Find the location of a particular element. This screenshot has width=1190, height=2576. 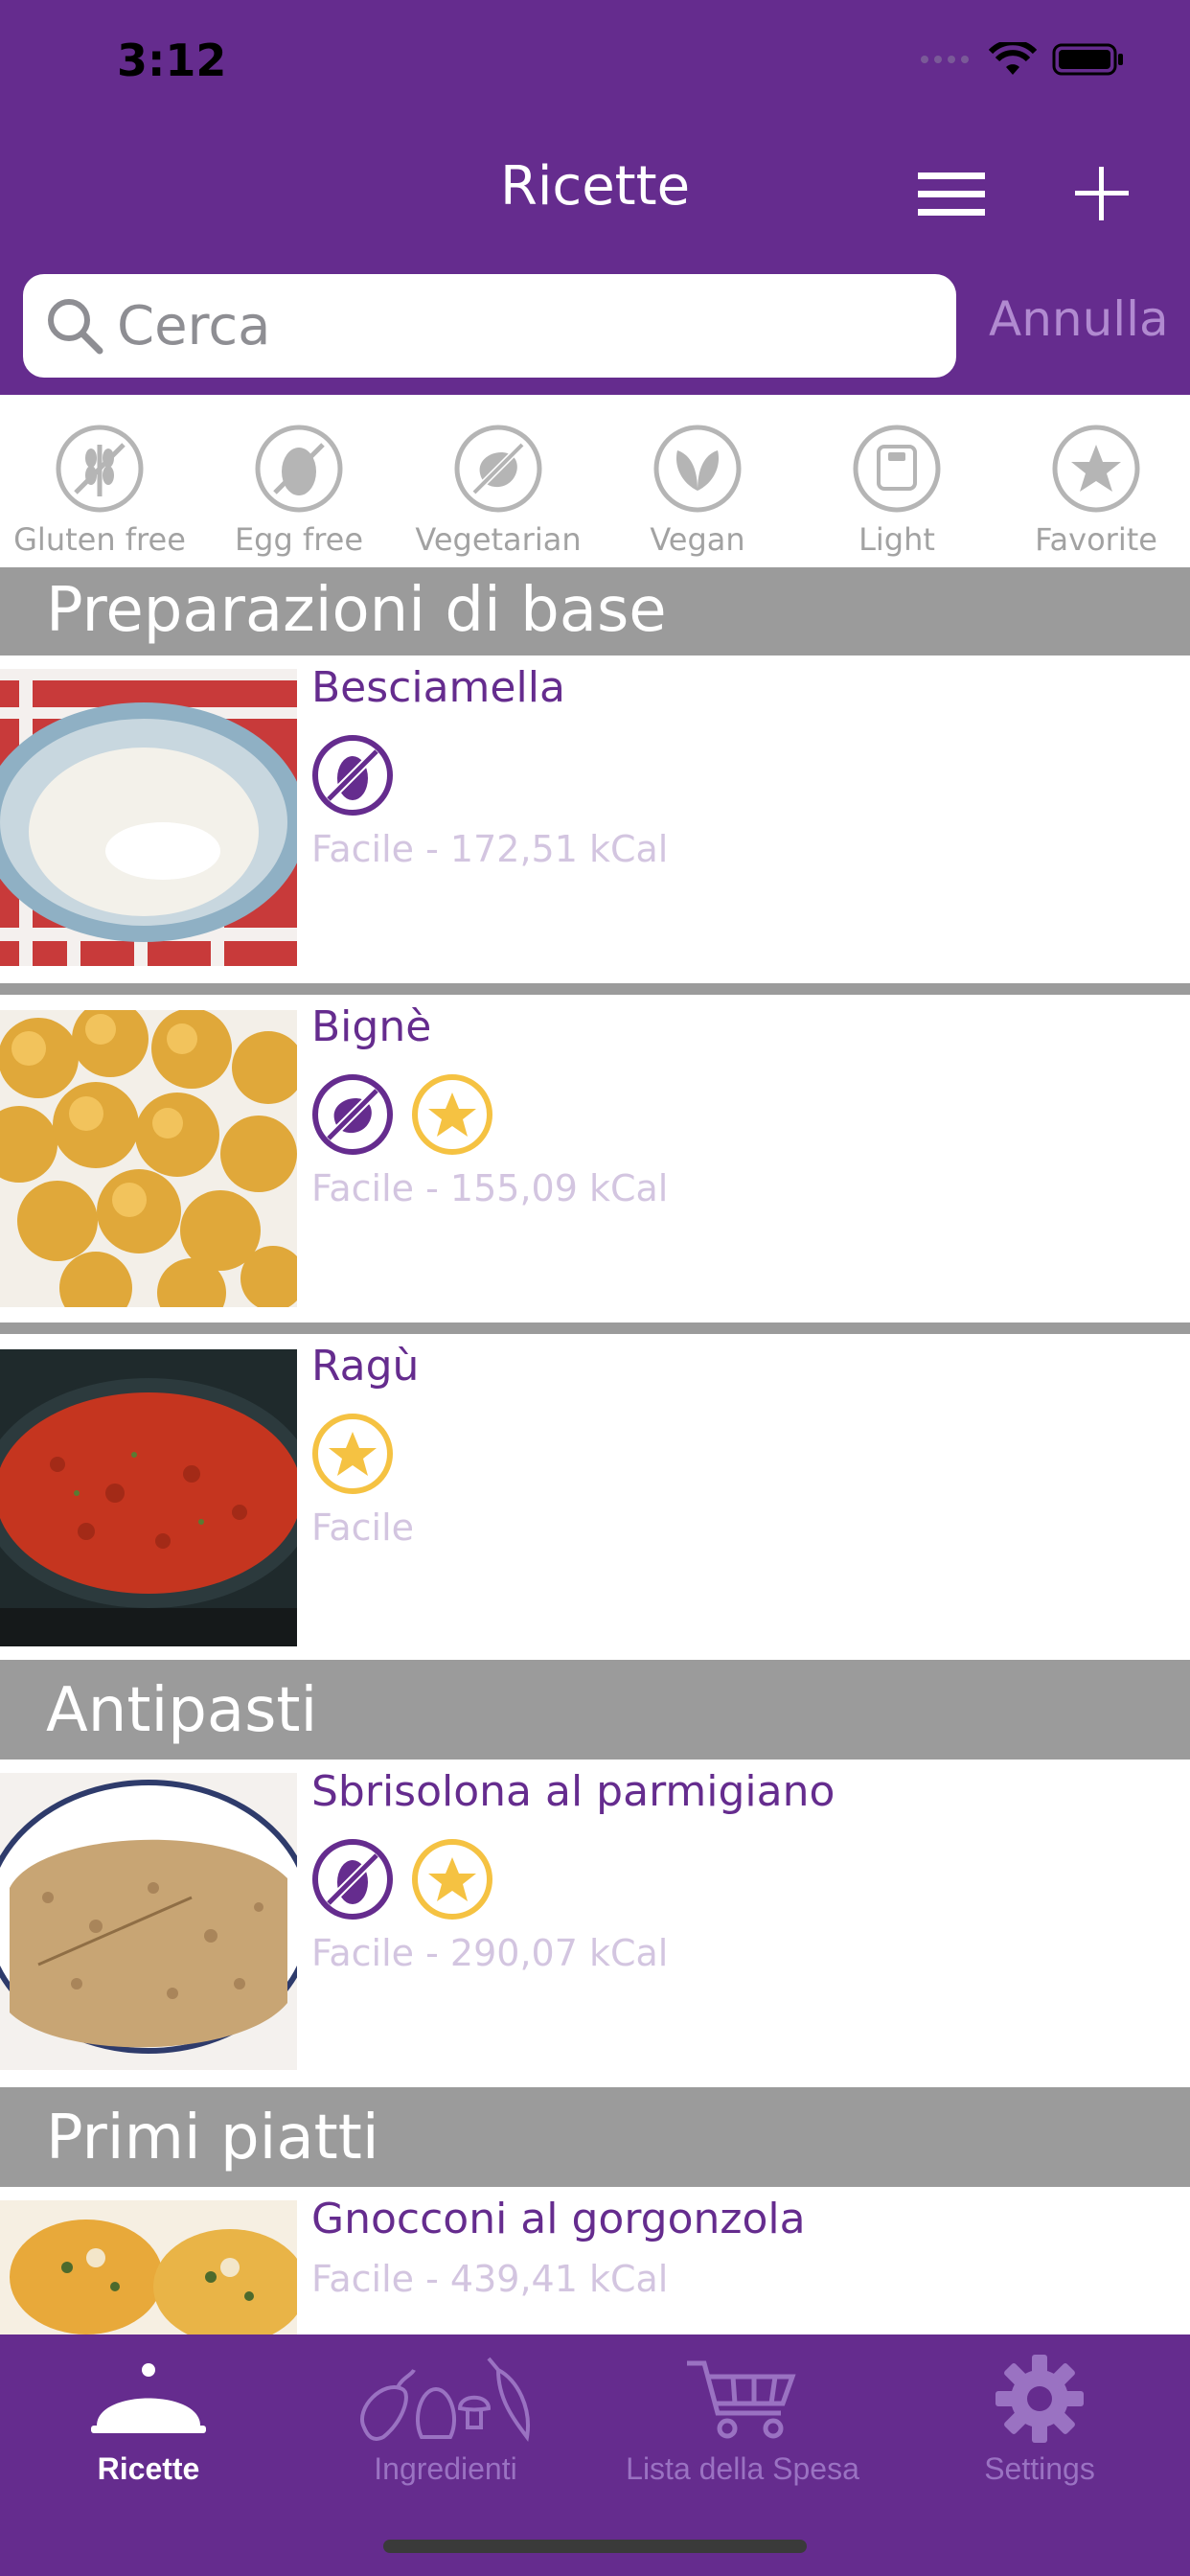

filter-vegetarian: Vegetarian is located at coordinates (499, 485).